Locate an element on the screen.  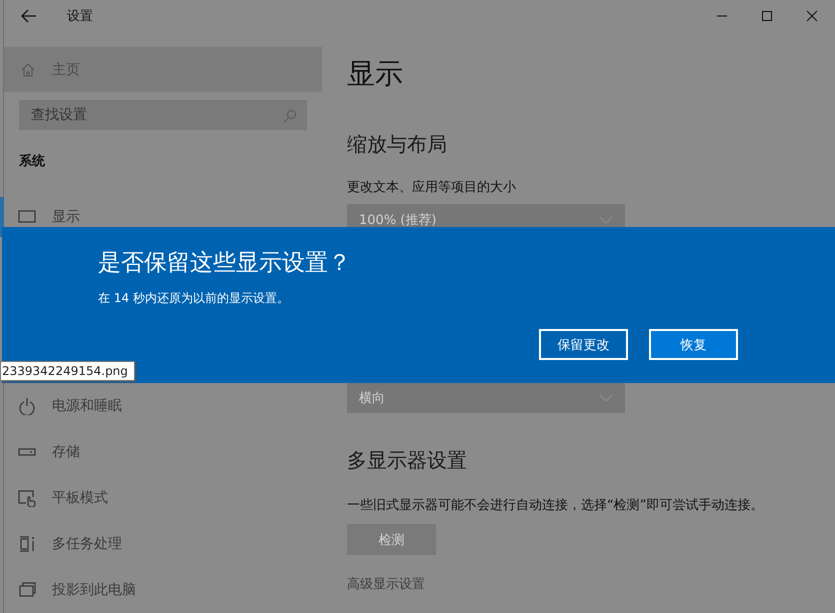
maximize-icon is located at coordinates (767, 16).